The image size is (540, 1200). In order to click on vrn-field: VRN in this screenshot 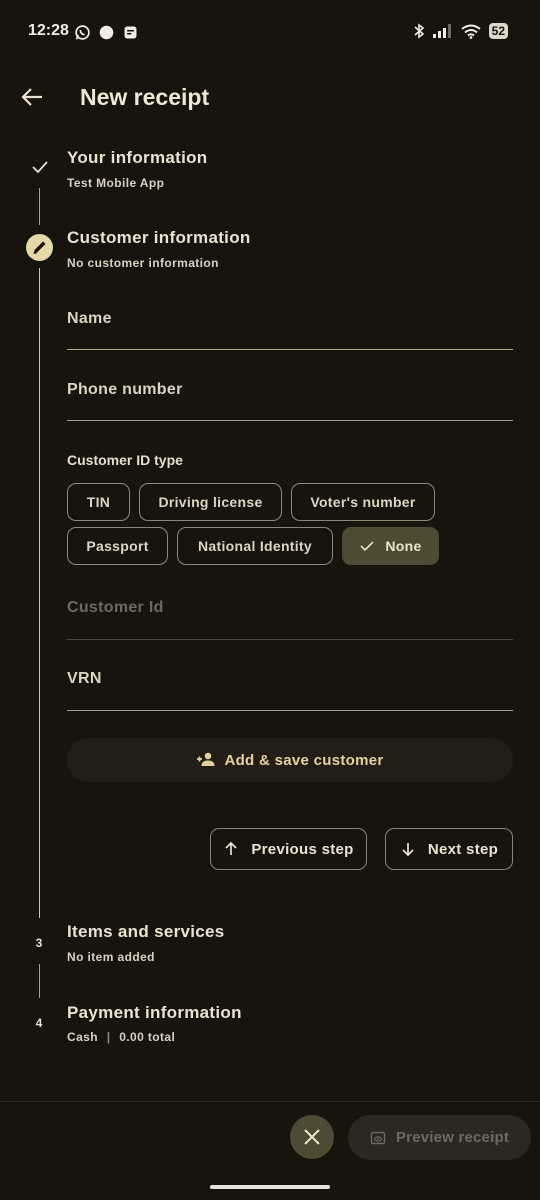, I will do `click(84, 679)`.